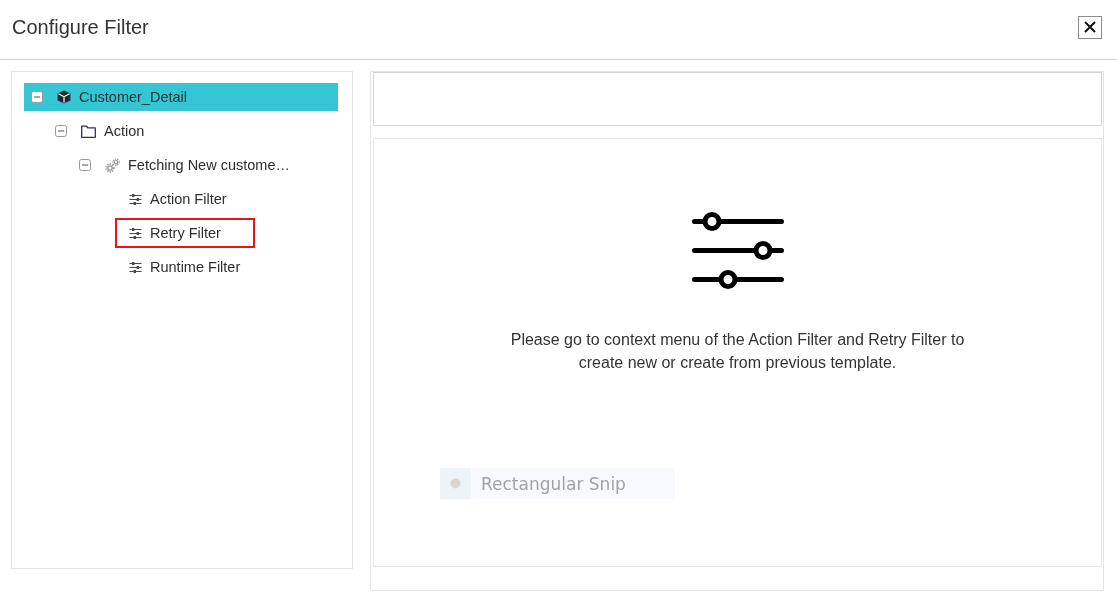 This screenshot has width=1117, height=605. I want to click on close-icon, so click(1090, 27).